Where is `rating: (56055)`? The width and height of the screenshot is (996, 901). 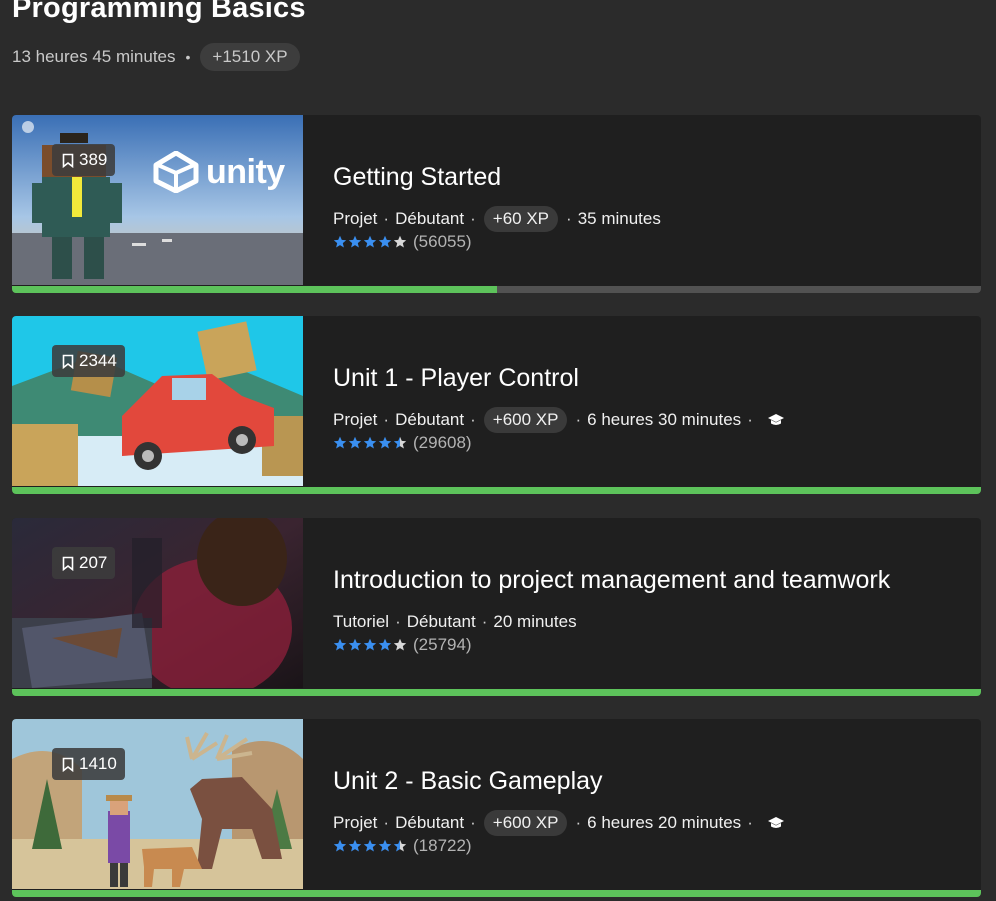 rating: (56055) is located at coordinates (402, 242).